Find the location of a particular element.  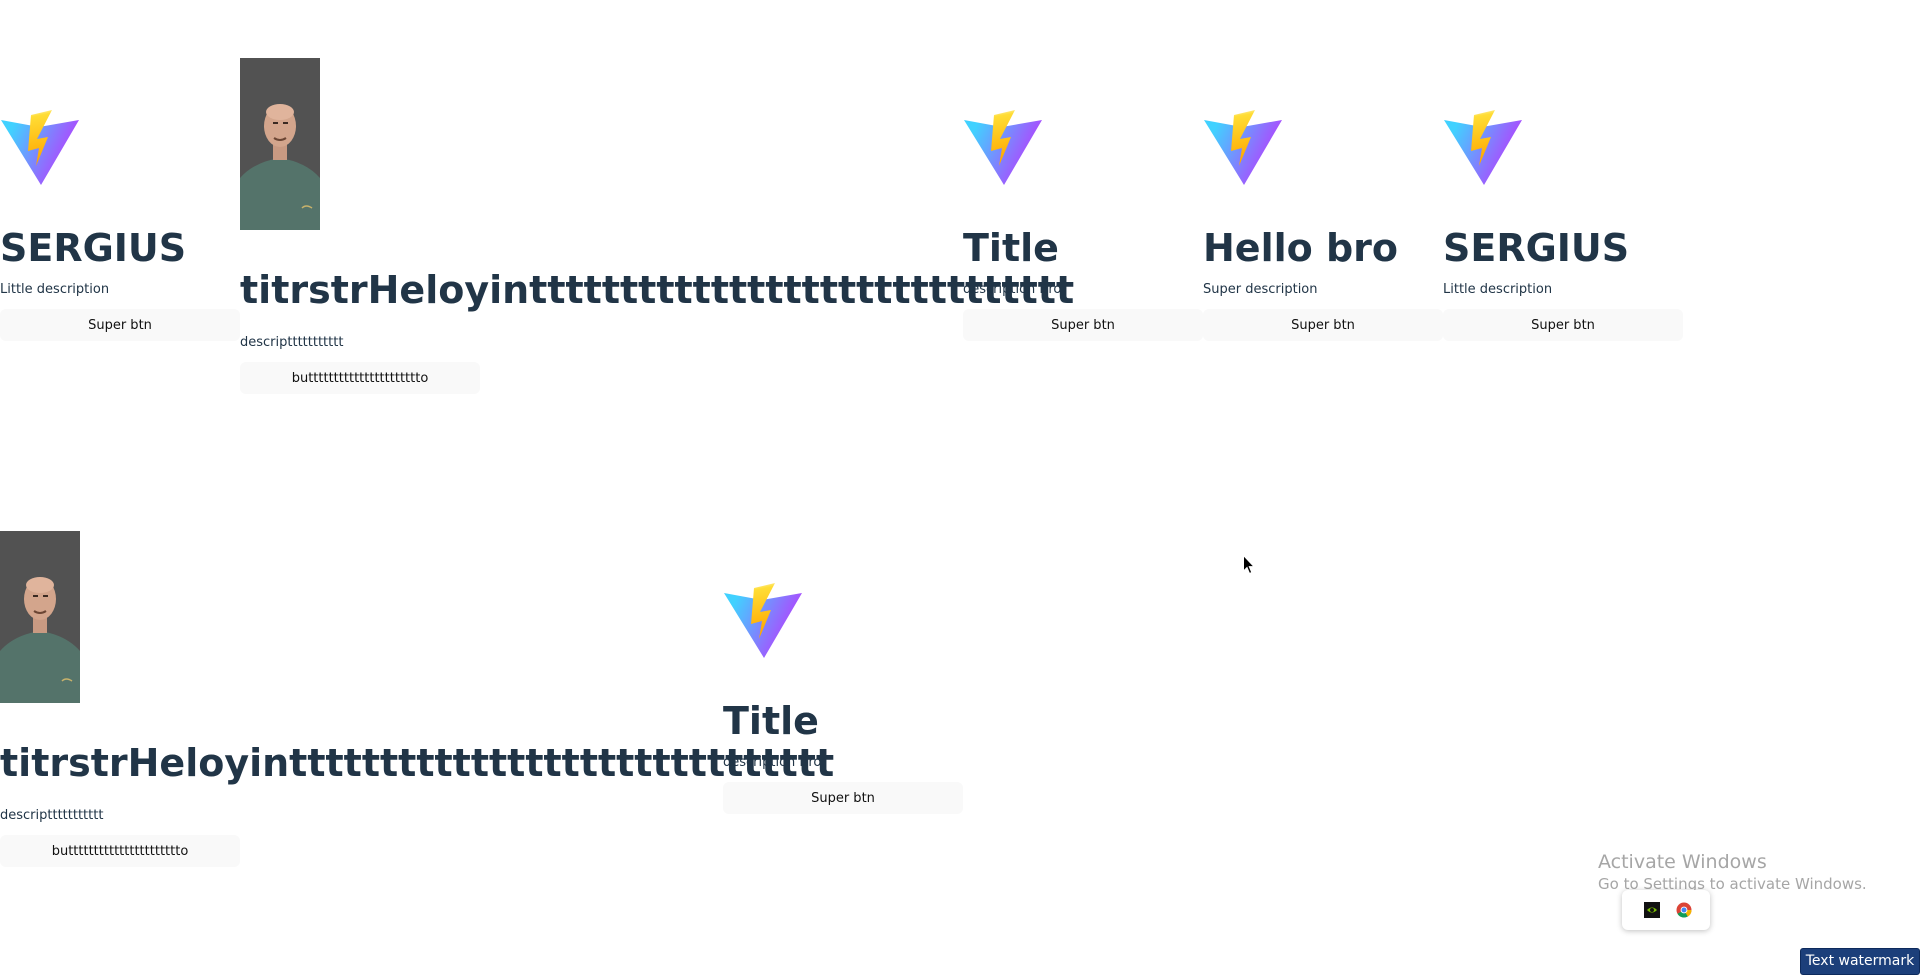

card-5: SERGIUS Little description Super btn is located at coordinates (1563, 194).